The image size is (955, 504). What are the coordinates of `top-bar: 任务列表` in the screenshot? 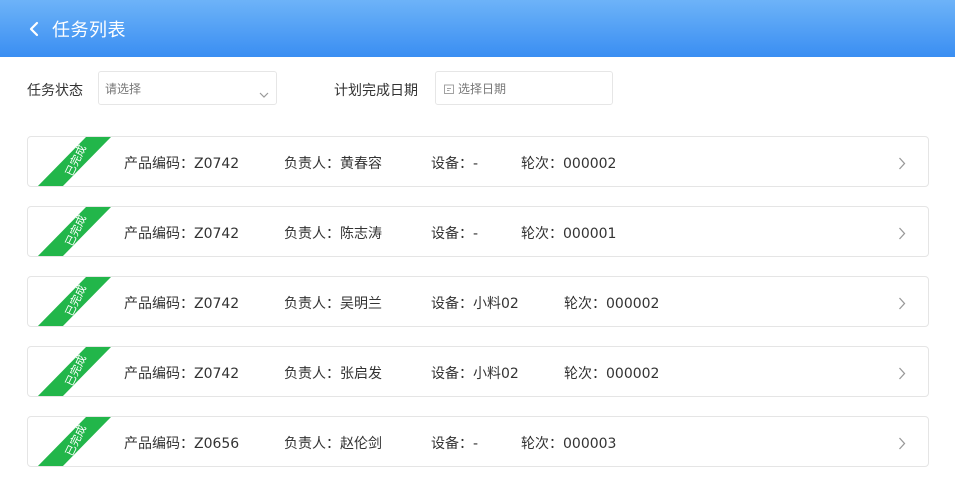 It's located at (477, 28).